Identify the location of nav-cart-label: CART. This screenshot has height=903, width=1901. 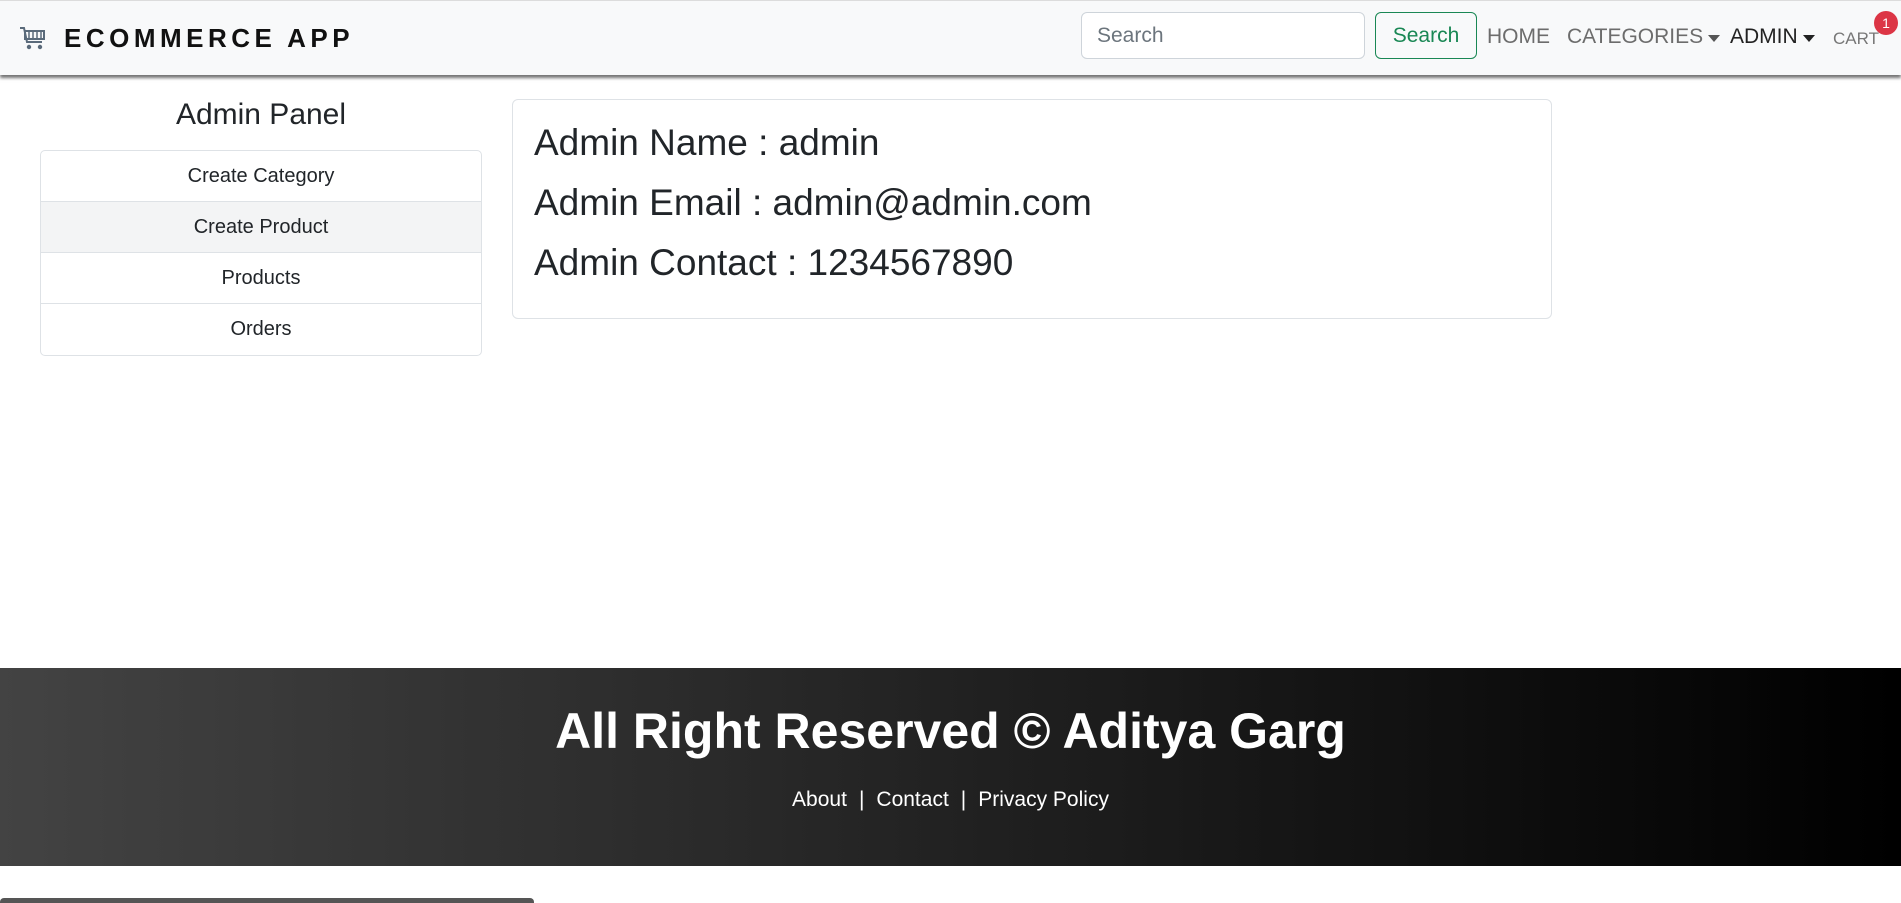
(1856, 38).